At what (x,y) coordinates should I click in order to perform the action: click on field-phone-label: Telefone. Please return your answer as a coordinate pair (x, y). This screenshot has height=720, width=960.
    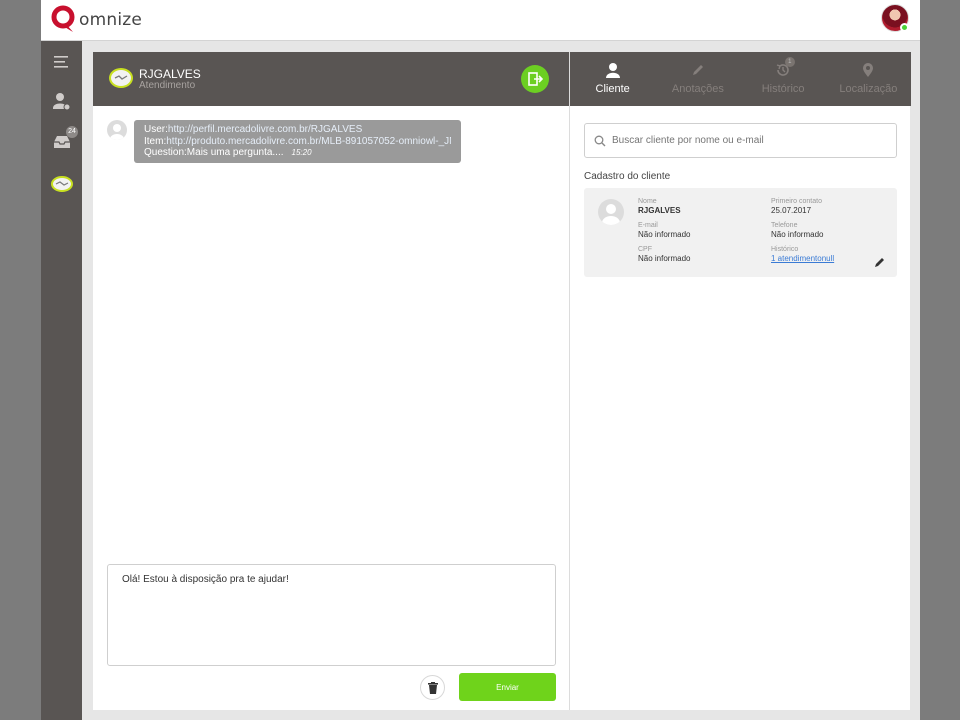
    Looking at the image, I should click on (784, 225).